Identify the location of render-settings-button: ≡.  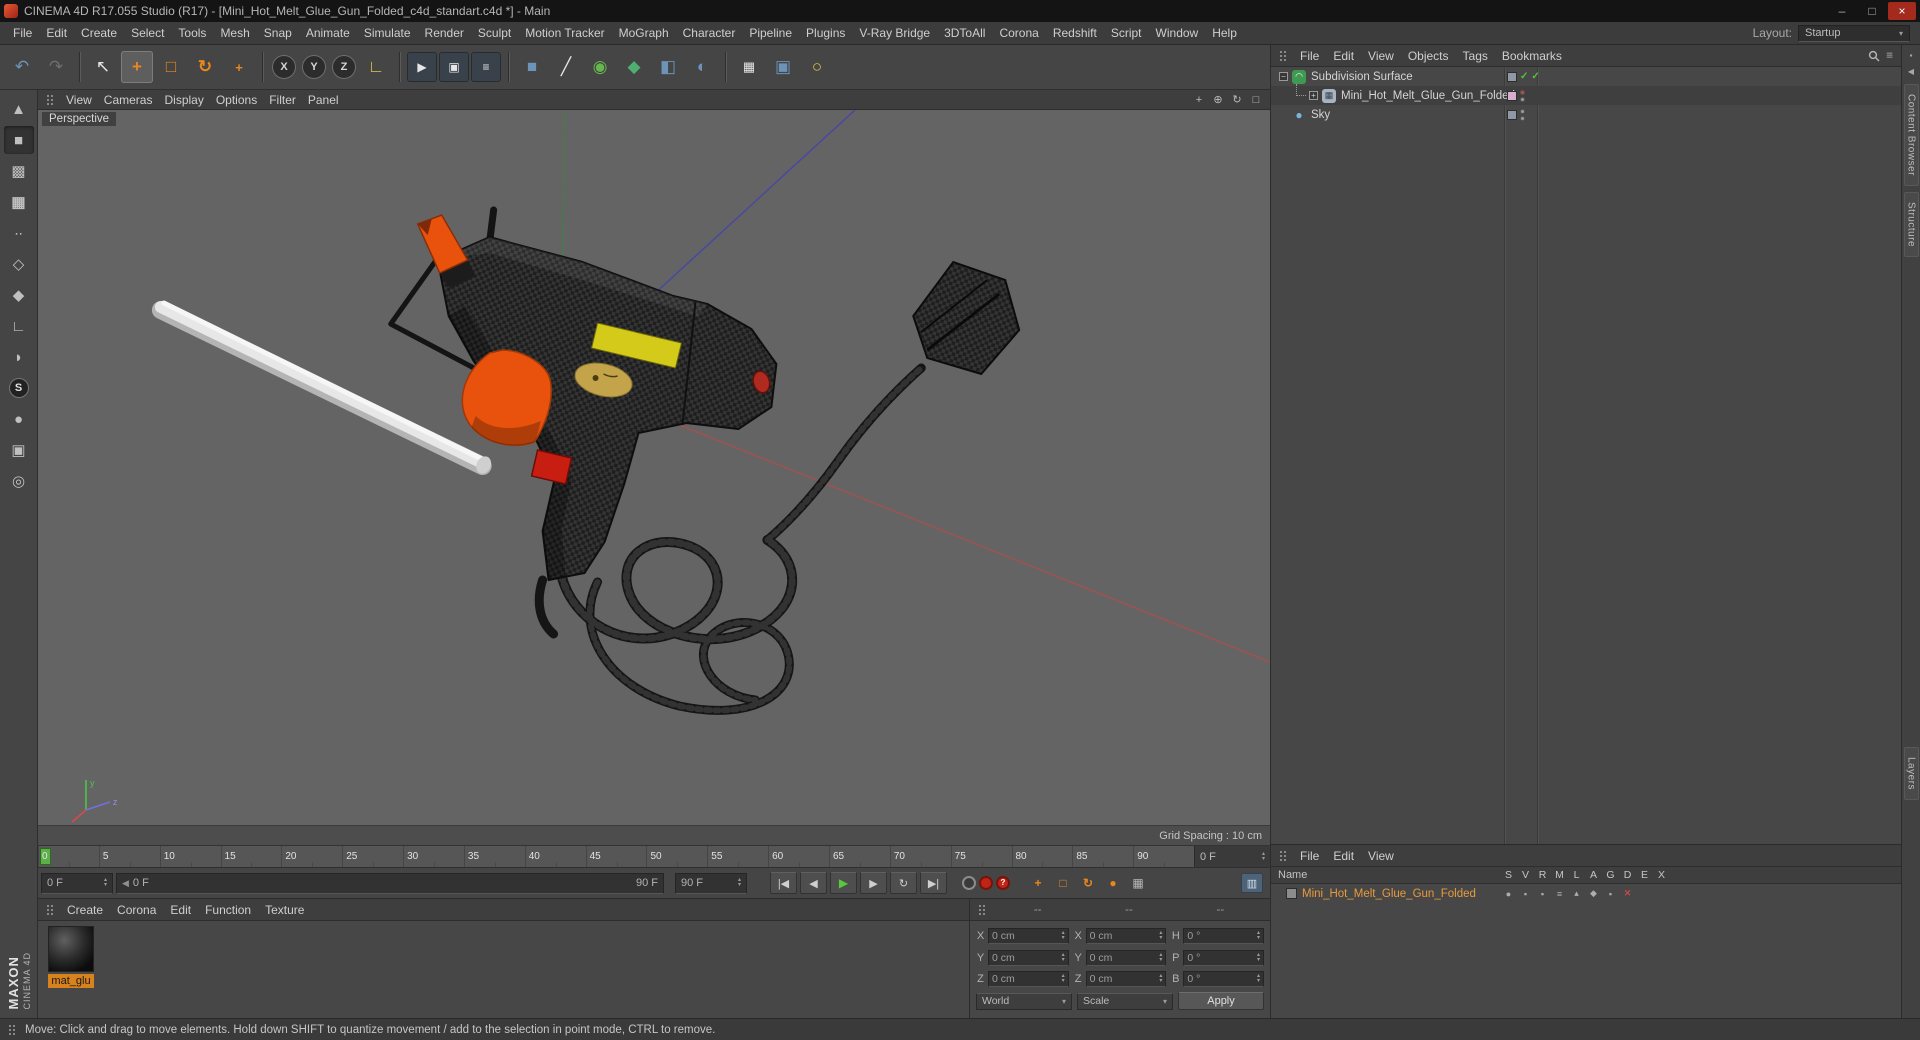
(486, 67).